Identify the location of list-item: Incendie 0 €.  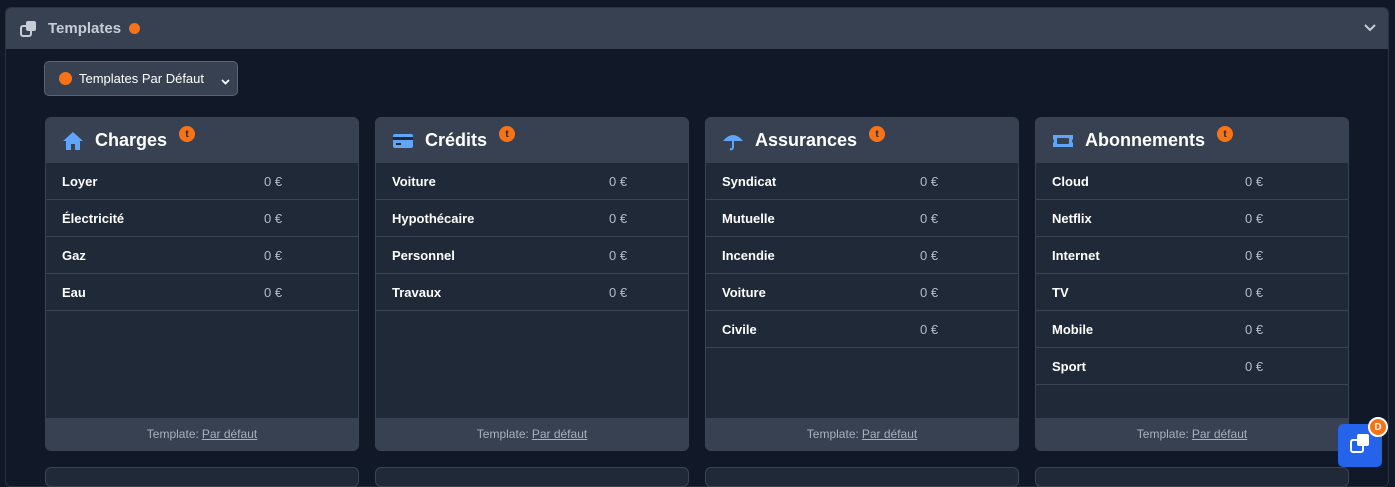
(862, 255).